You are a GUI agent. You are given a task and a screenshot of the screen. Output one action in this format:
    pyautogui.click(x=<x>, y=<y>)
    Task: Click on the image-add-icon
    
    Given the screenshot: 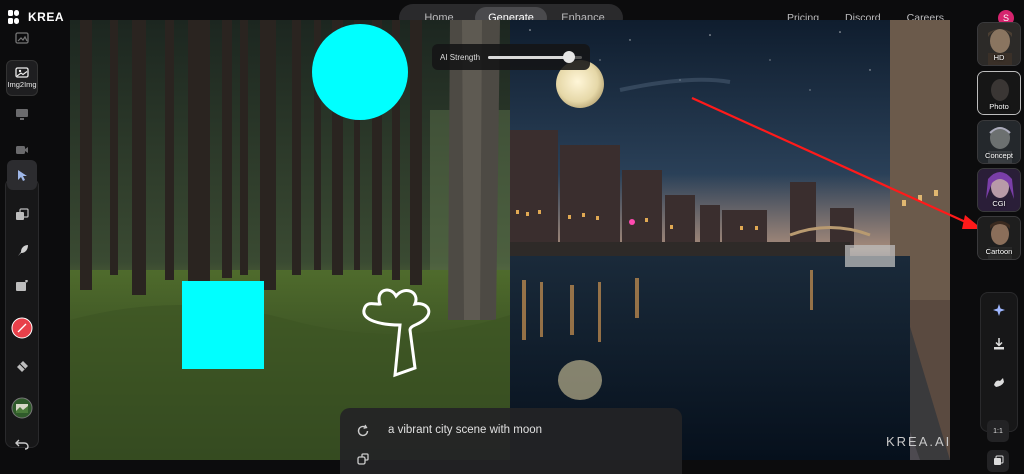 What is the action you would take?
    pyautogui.click(x=22, y=286)
    